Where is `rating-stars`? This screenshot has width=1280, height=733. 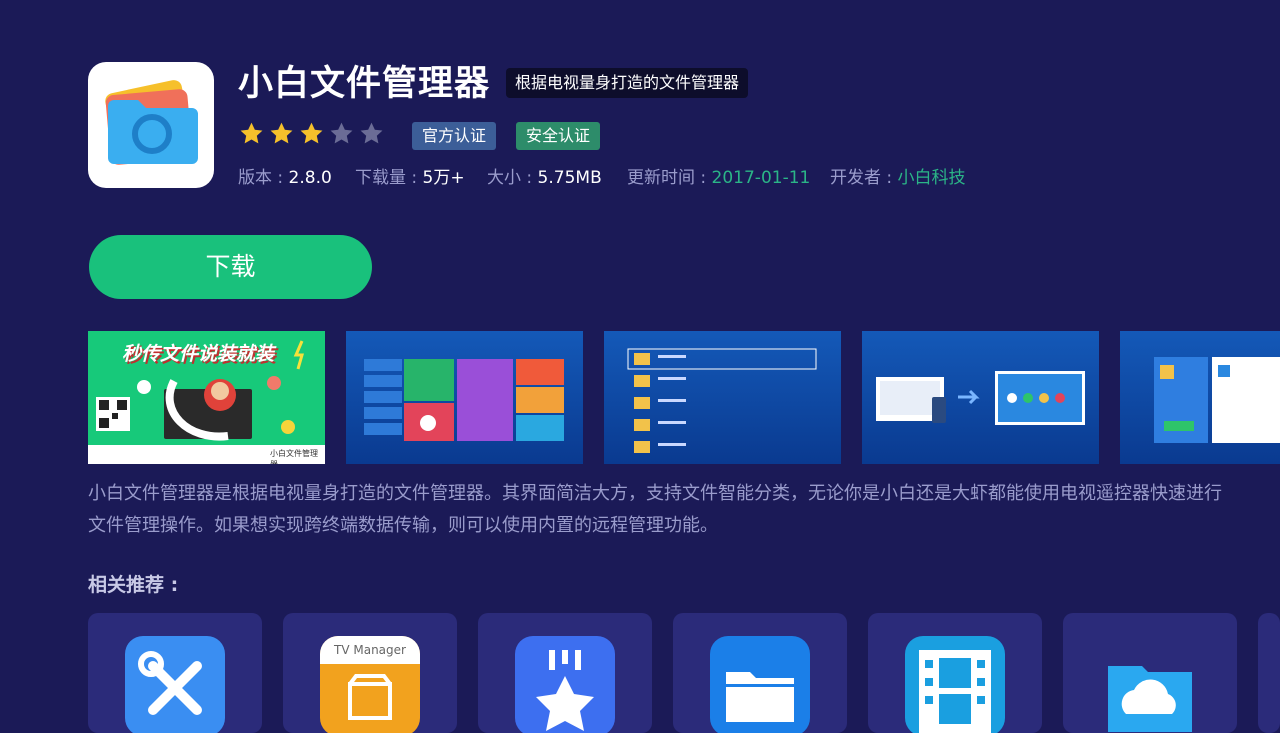
rating-stars is located at coordinates (311, 136).